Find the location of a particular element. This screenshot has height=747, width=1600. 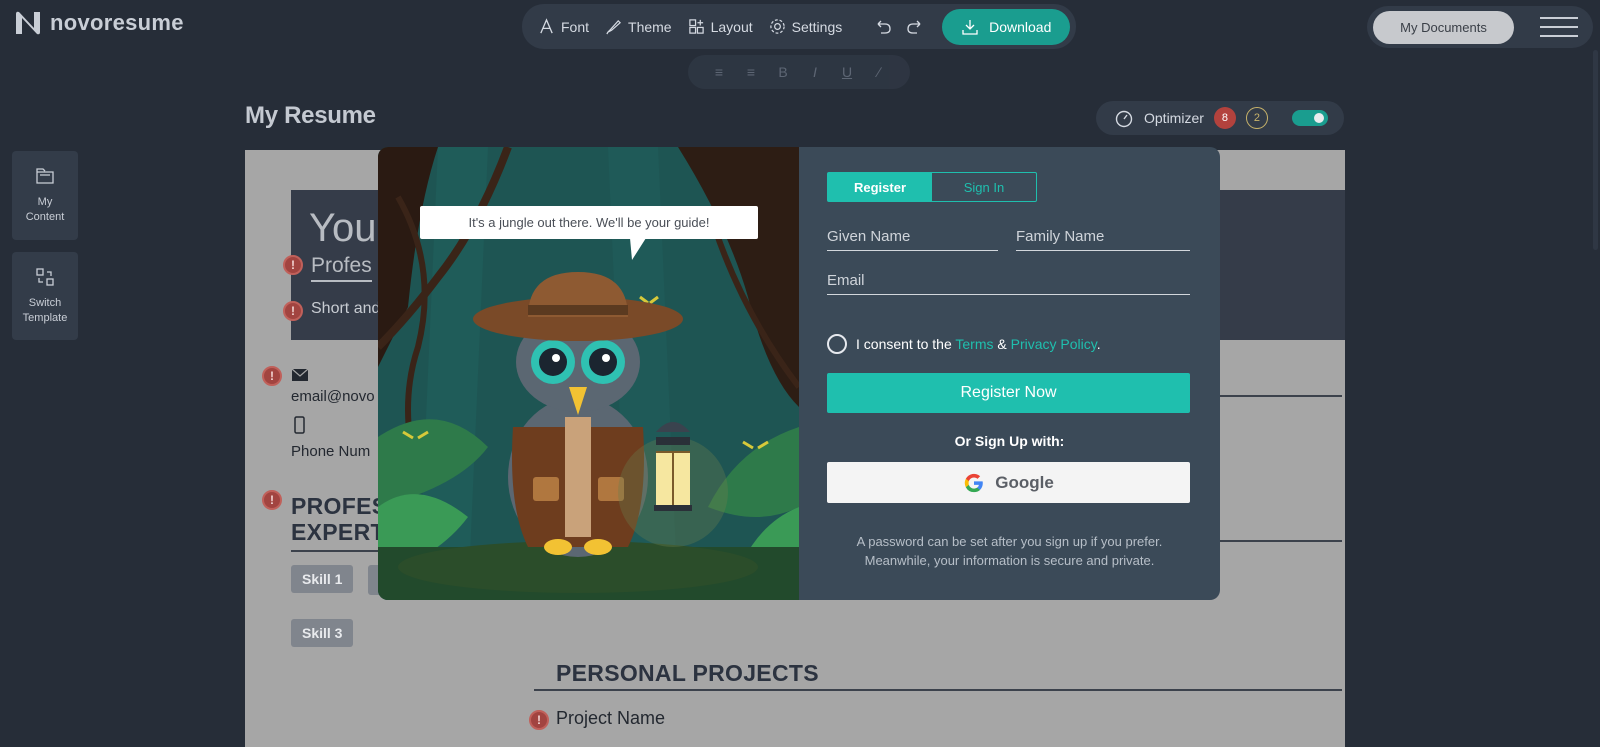

tab-sign-in: Sign In is located at coordinates (984, 187).